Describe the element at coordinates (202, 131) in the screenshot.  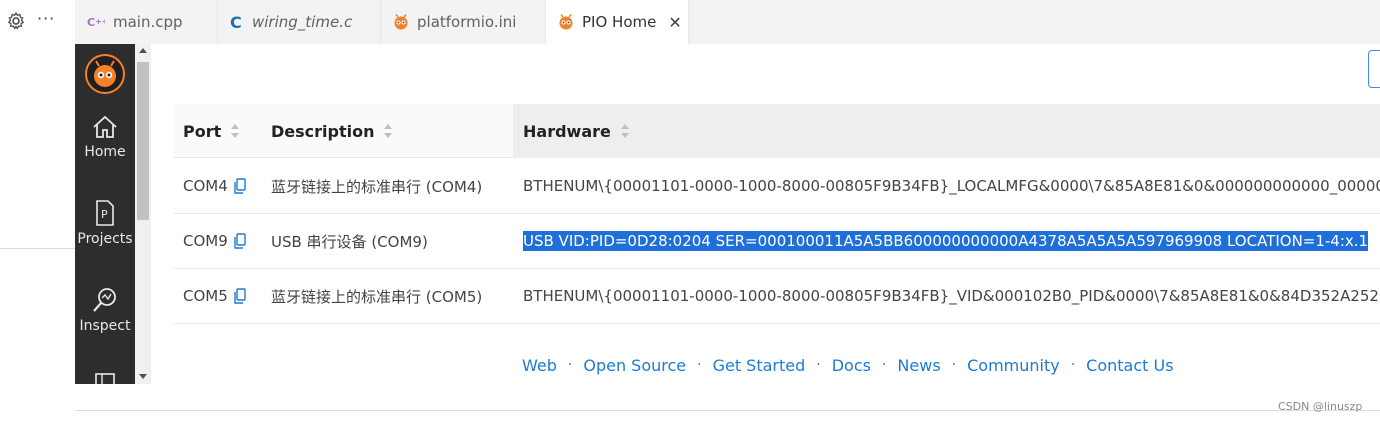
I see `column-label: Port` at that location.